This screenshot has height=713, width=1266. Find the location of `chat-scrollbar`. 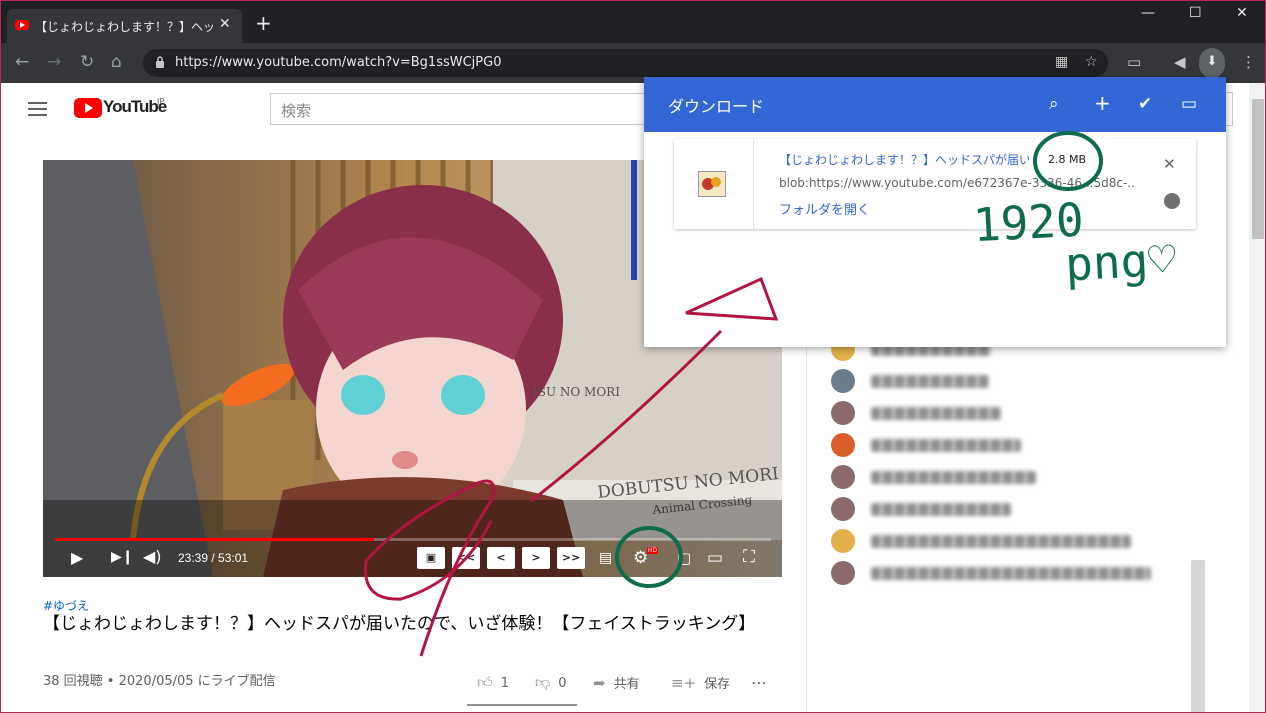

chat-scrollbar is located at coordinates (1198, 636).